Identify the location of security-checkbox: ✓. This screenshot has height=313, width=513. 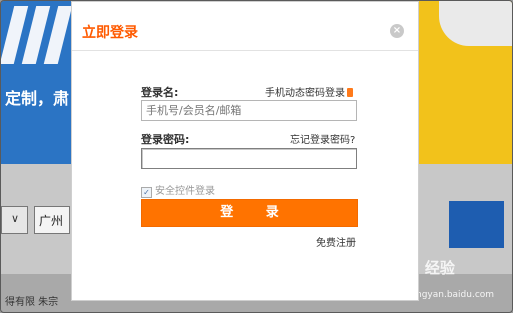
(146, 192).